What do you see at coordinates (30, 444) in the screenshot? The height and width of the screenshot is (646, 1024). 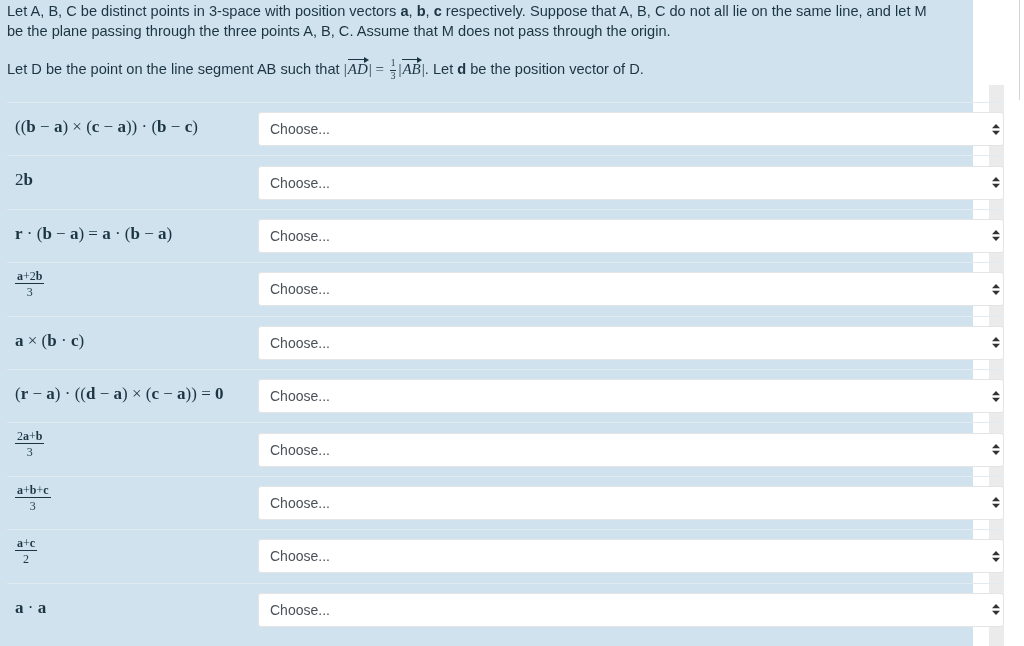 I see `fraction-expression: 2a+b 3` at bounding box center [30, 444].